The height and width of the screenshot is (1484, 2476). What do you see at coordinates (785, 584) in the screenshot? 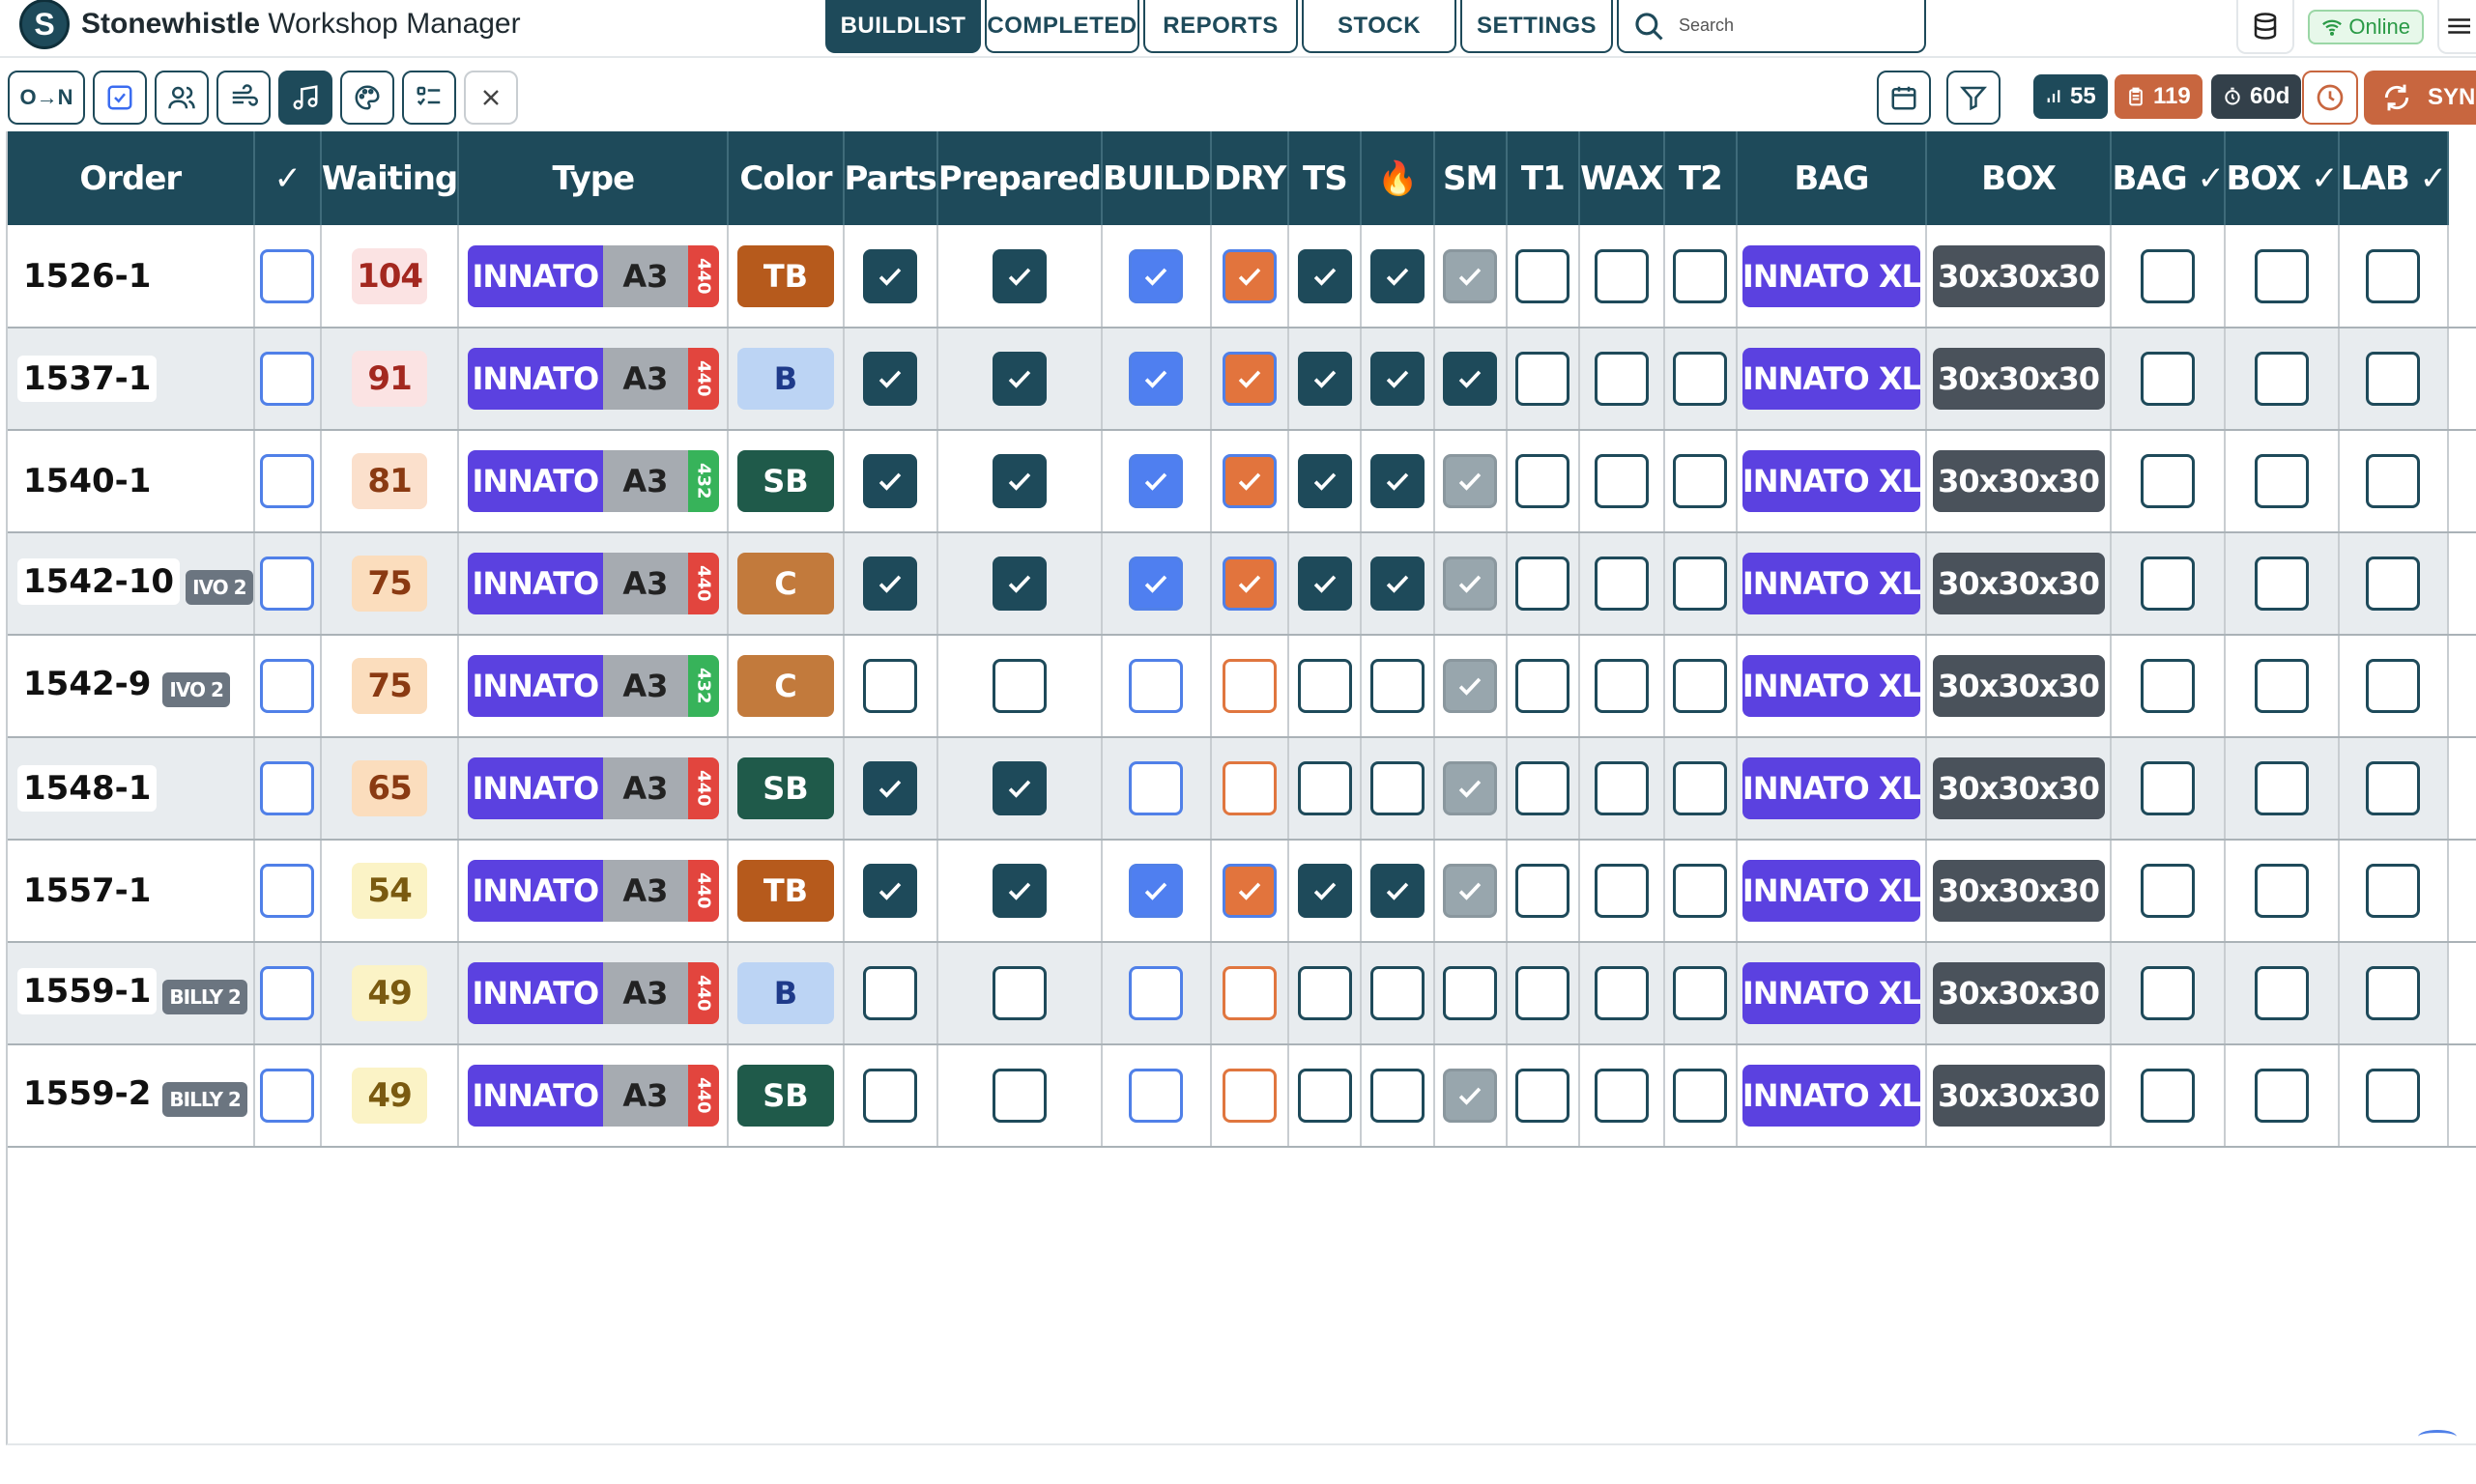
I see `color-code-pill: C` at bounding box center [785, 584].